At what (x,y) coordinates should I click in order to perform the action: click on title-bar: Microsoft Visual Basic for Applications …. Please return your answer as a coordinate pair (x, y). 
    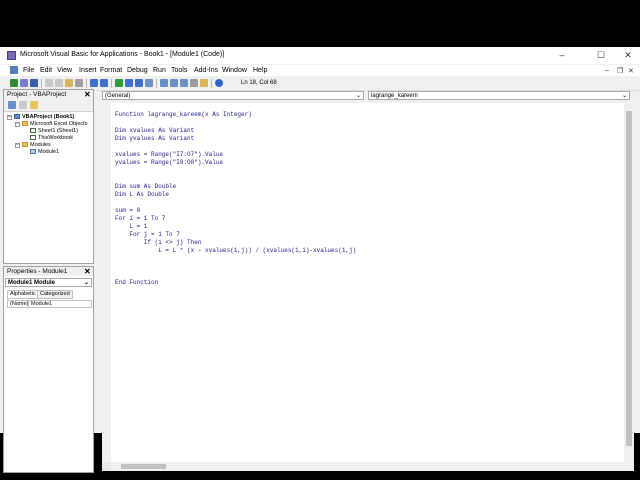
    Looking at the image, I should click on (320, 55).